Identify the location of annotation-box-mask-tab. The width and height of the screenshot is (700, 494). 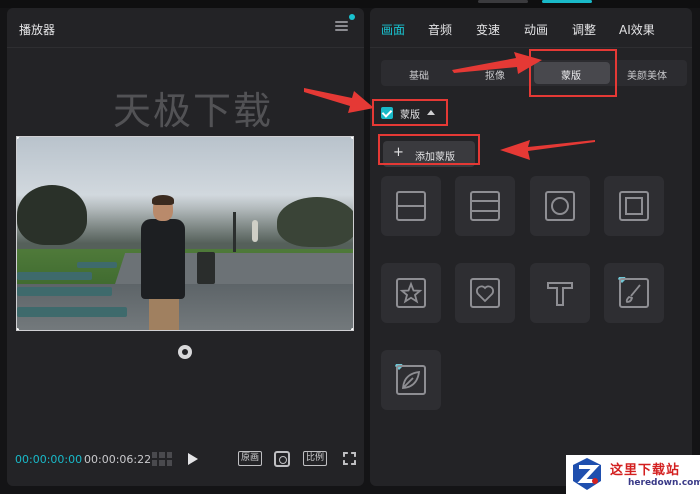
(573, 73).